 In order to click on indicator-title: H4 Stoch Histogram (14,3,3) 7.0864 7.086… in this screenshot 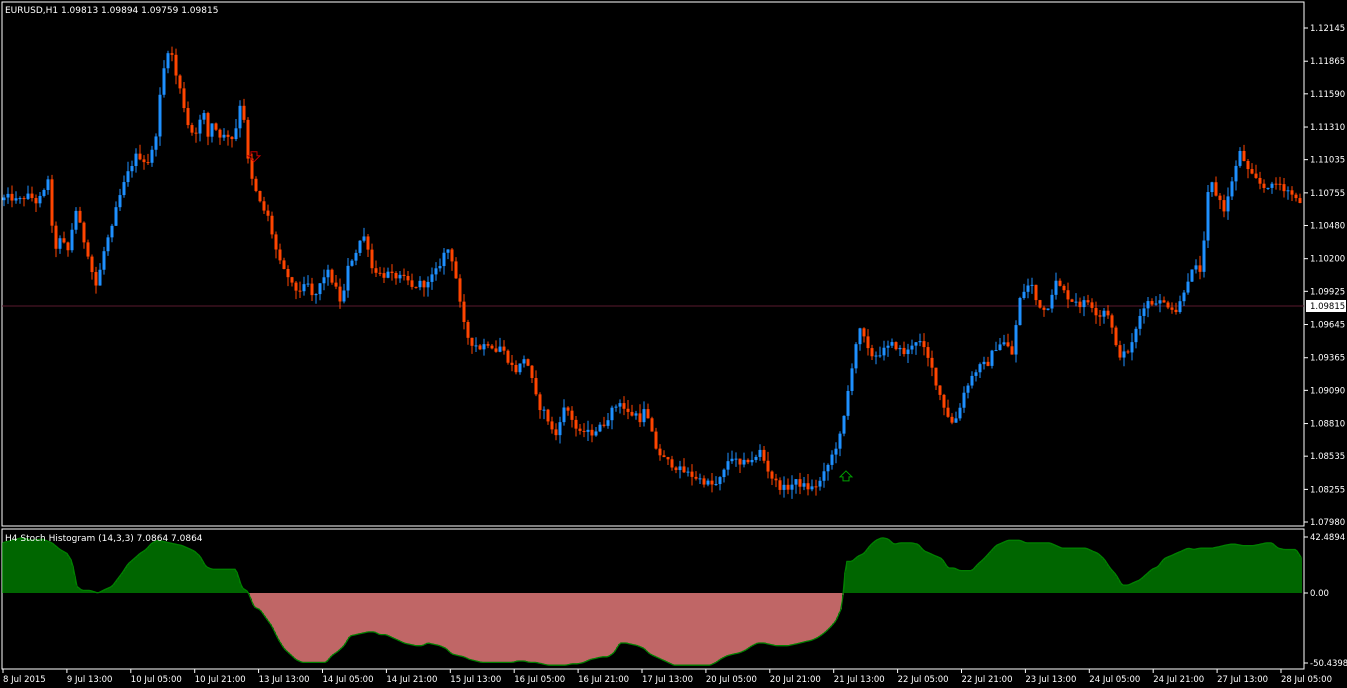, I will do `click(104, 539)`.